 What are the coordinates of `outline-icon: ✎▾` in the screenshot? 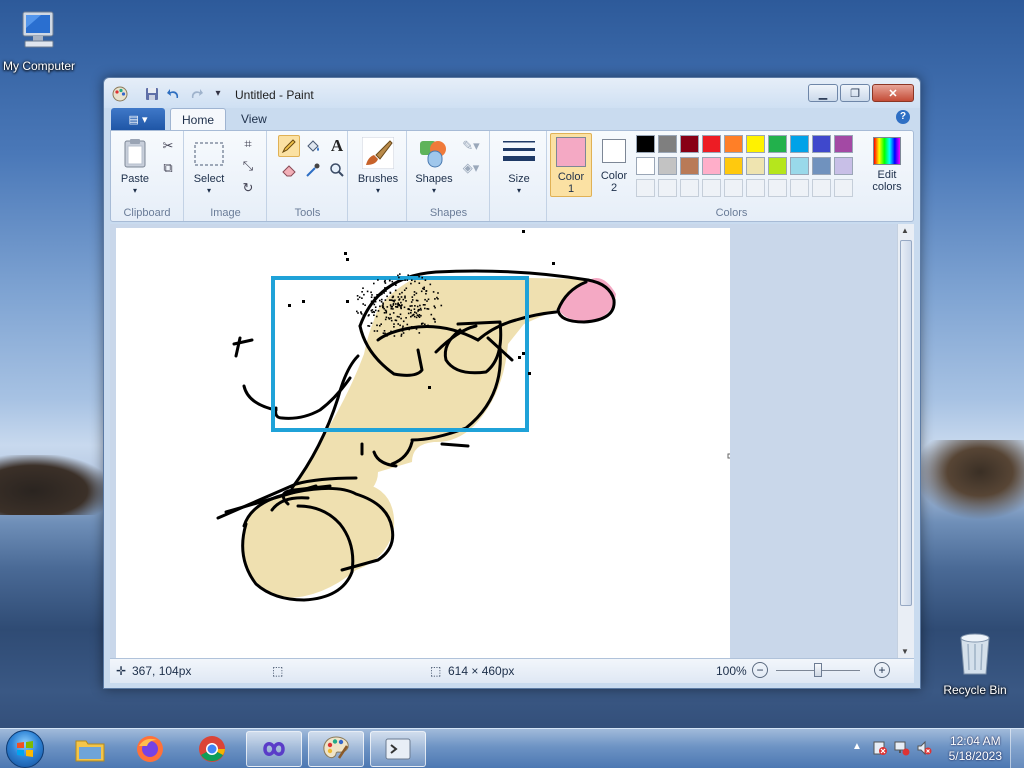 It's located at (471, 146).